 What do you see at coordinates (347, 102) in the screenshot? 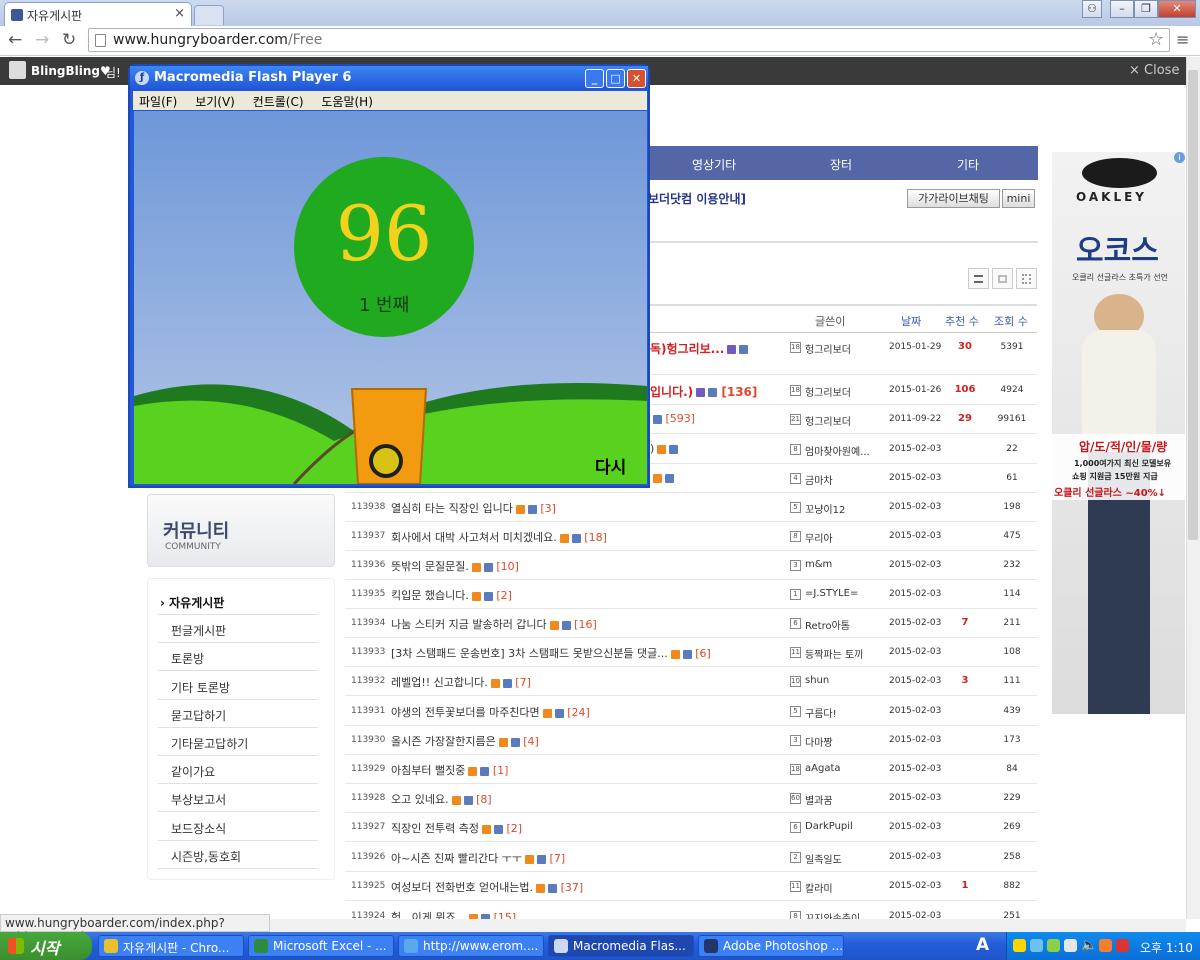
I see `flash-menu-help: 도움말(H)` at bounding box center [347, 102].